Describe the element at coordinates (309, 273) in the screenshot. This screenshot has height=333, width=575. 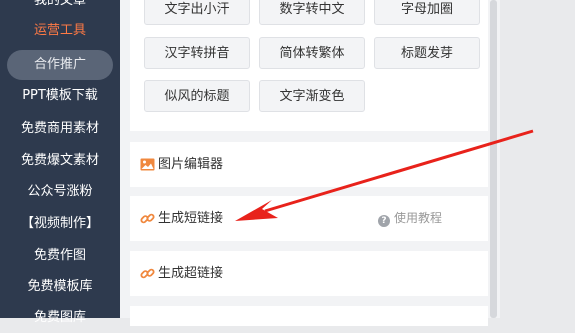
I see `super-link-row: 生成超链接` at that location.